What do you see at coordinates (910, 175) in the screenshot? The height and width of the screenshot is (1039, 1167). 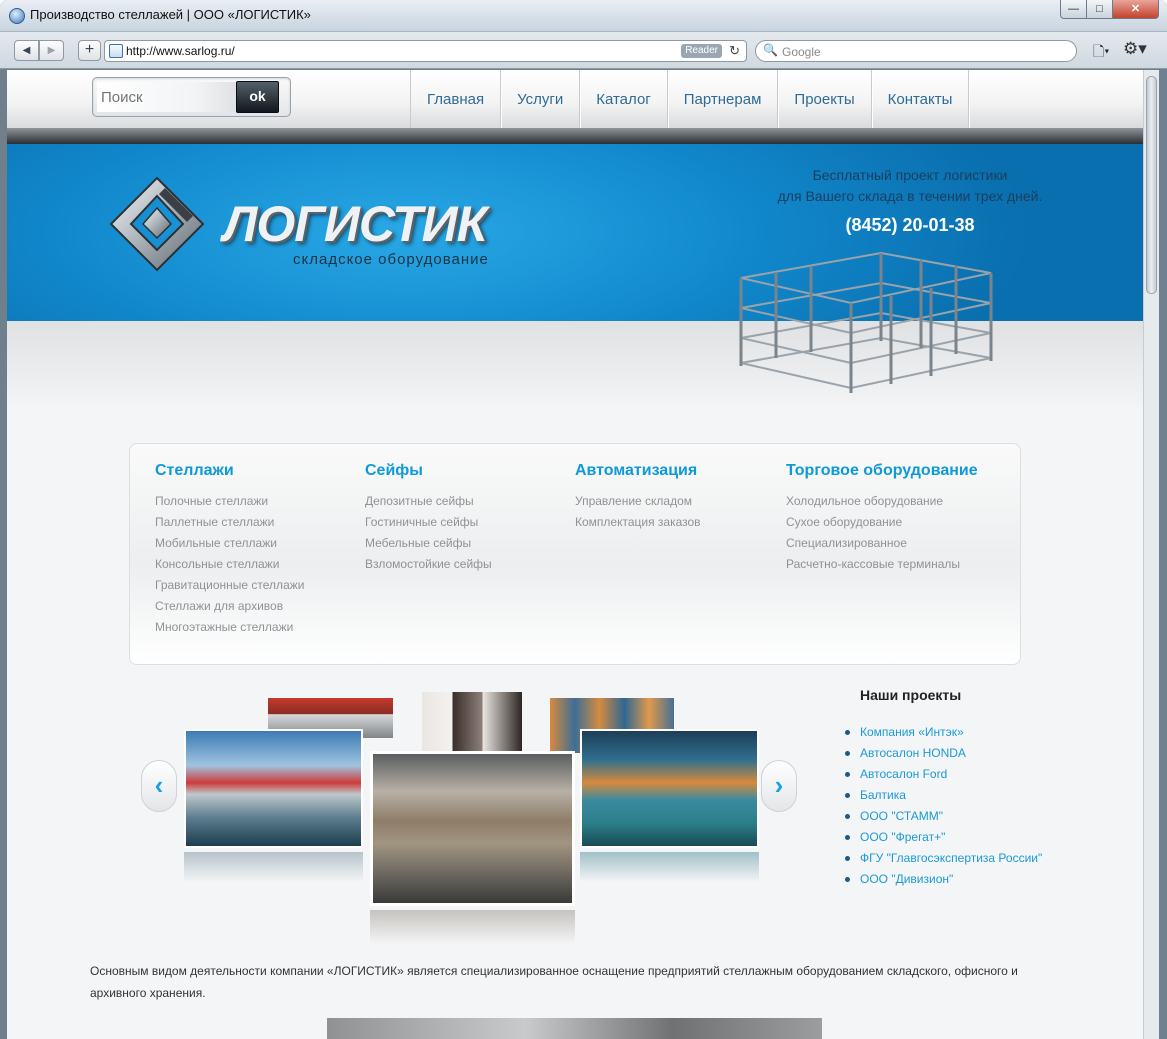 I see `promo-line-1: Бесплатный проект логистики` at bounding box center [910, 175].